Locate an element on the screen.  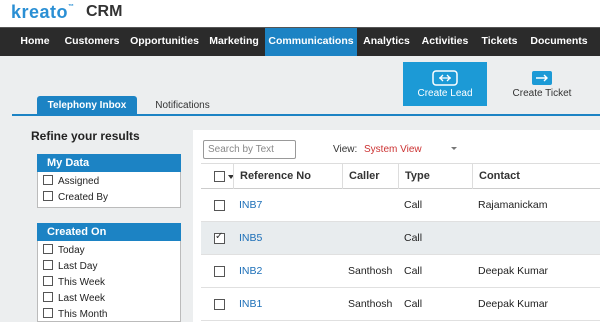
reference-link: INB1 is located at coordinates (247, 304).